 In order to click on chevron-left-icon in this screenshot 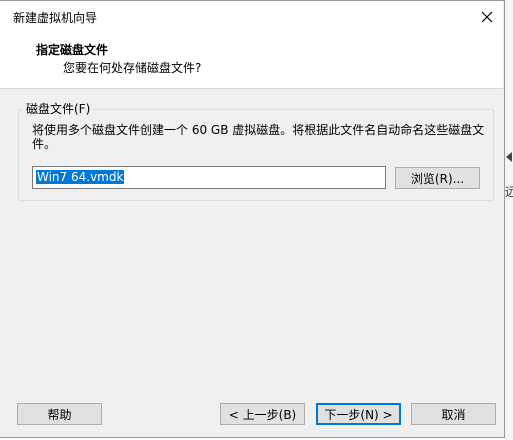, I will do `click(509, 157)`.